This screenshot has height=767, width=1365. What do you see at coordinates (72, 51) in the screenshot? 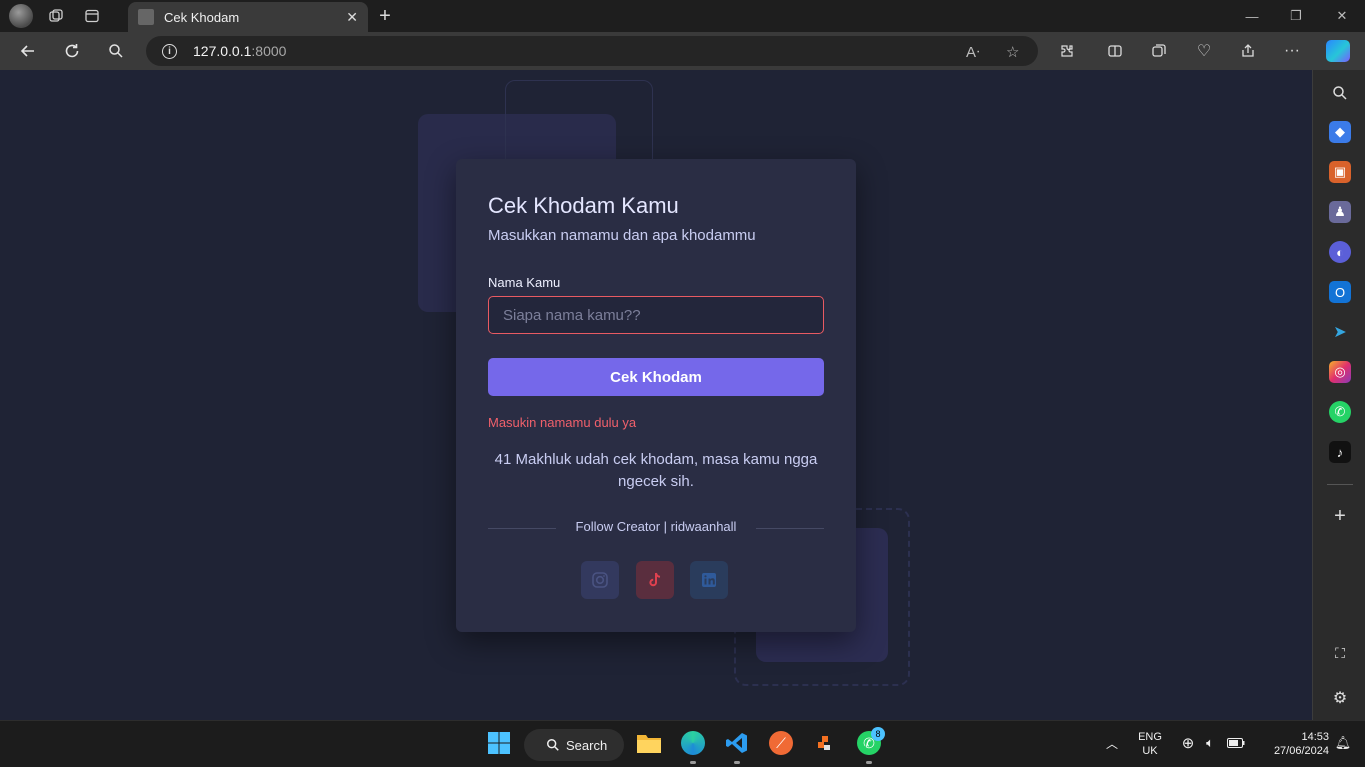
I see `refresh-button` at bounding box center [72, 51].